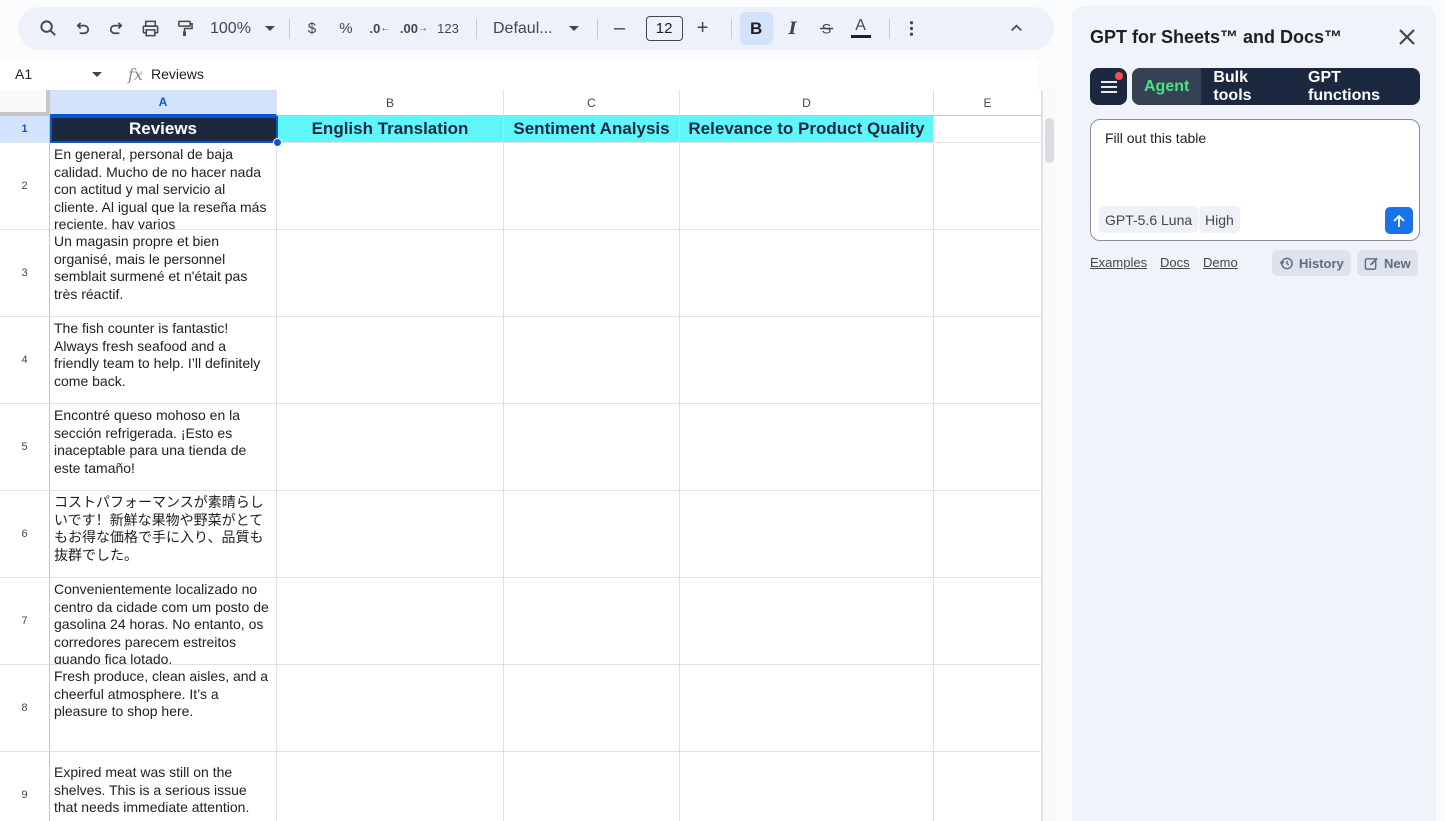  Describe the element at coordinates (25, 621) in the screenshot. I see `row-header: 7` at that location.